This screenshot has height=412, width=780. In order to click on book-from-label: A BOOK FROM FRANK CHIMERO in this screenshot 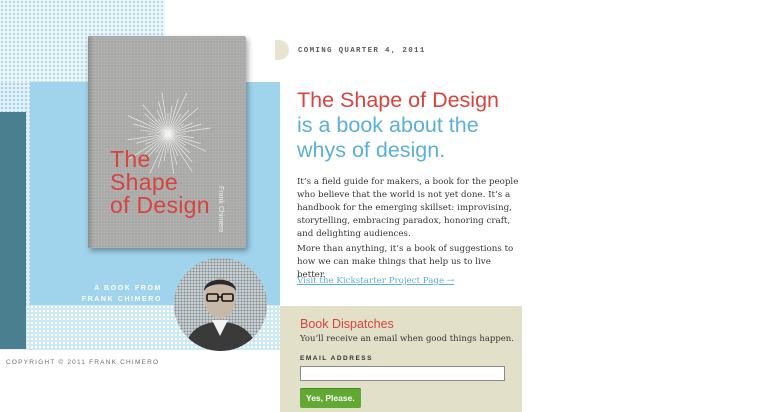, I will do `click(102, 294)`.